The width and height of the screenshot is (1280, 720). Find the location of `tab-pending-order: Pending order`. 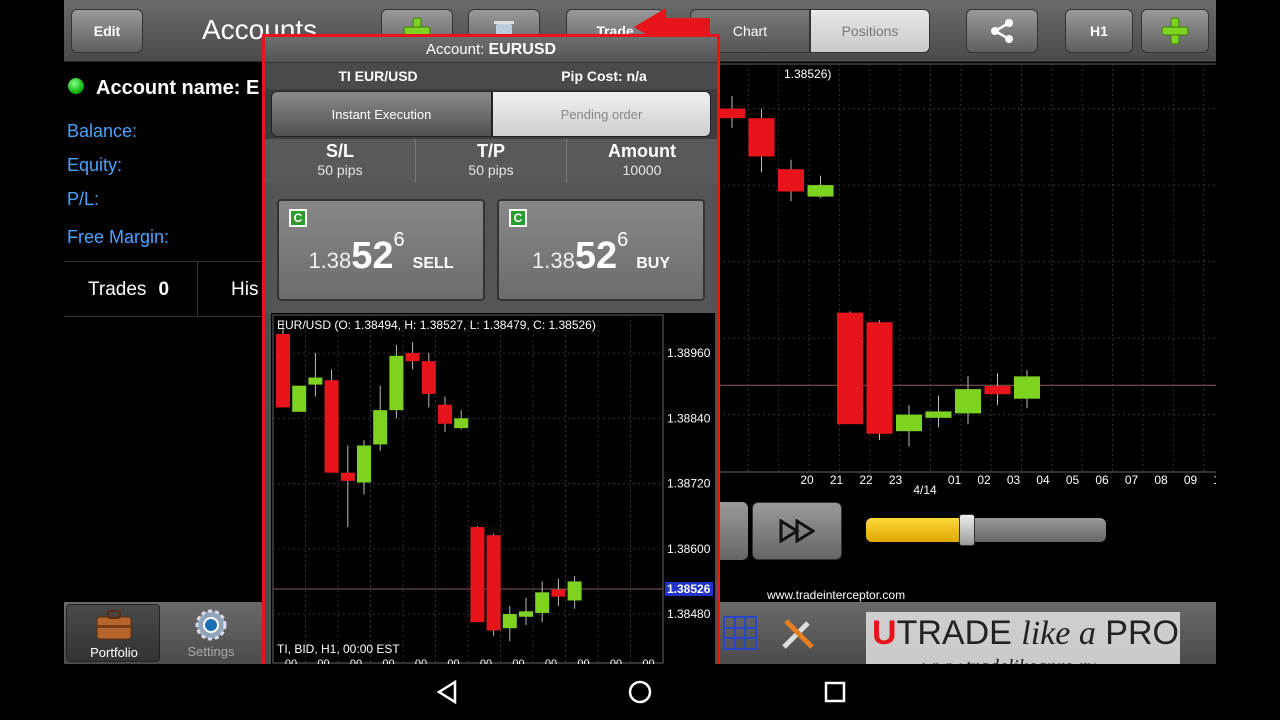

tab-pending-order: Pending order is located at coordinates (601, 114).